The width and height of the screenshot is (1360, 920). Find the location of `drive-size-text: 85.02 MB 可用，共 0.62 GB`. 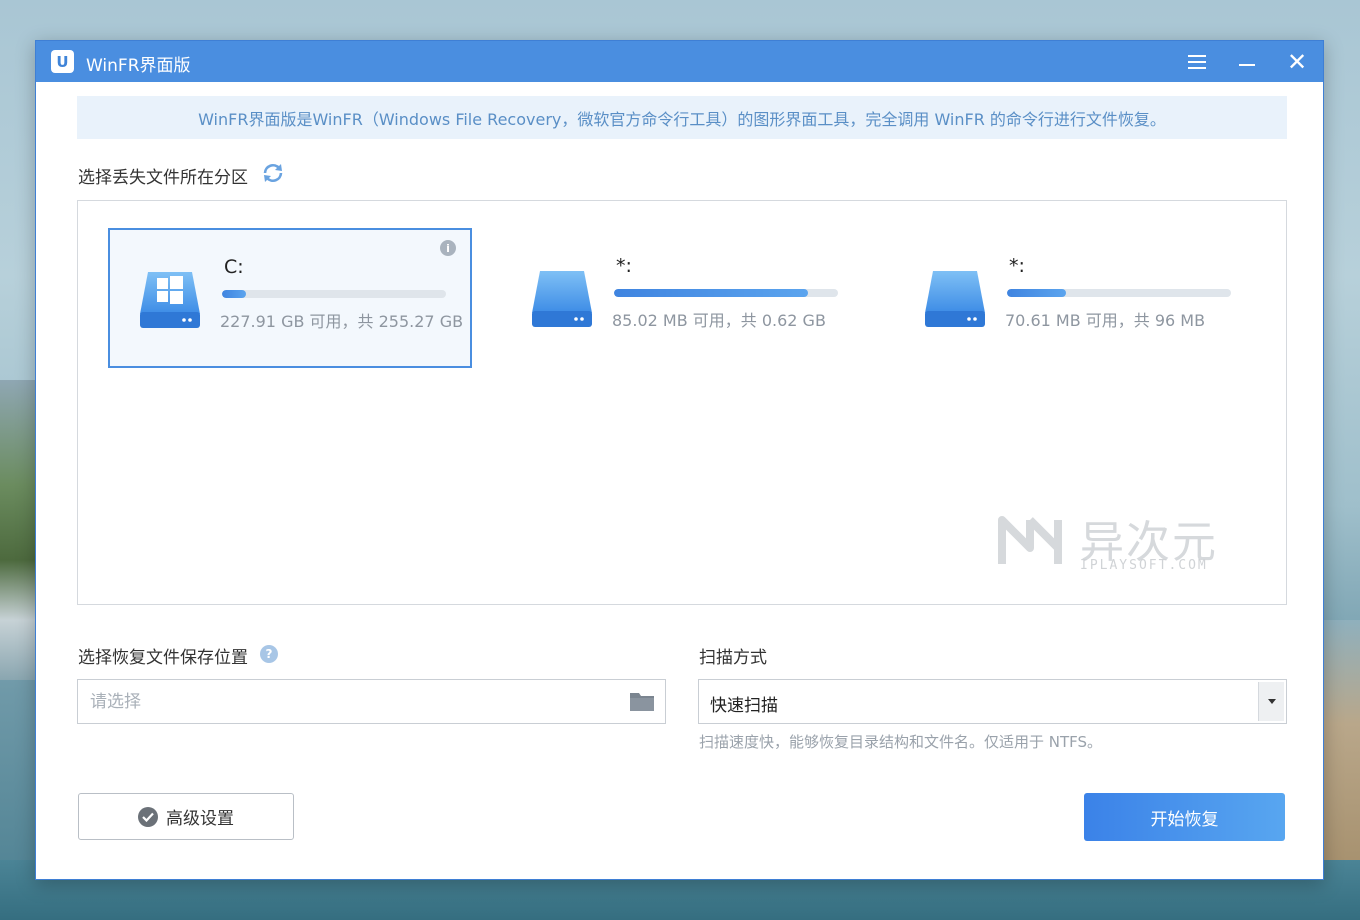

drive-size-text: 85.02 MB 可用，共 0.62 GB is located at coordinates (719, 320).